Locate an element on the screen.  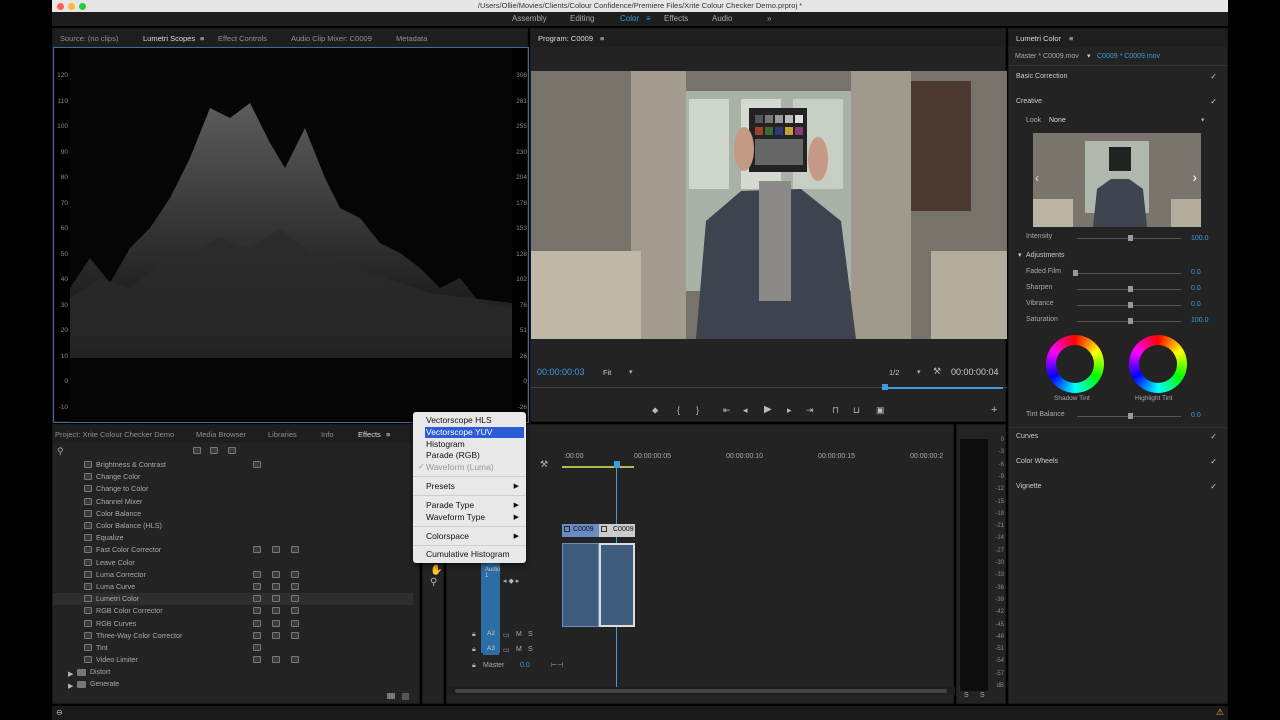
basic-correction-enable-check: ✓ is located at coordinates (1213, 76).